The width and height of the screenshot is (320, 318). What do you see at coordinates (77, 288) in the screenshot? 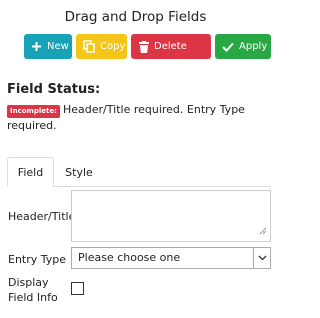
I see `display-field-info-checkbox` at bounding box center [77, 288].